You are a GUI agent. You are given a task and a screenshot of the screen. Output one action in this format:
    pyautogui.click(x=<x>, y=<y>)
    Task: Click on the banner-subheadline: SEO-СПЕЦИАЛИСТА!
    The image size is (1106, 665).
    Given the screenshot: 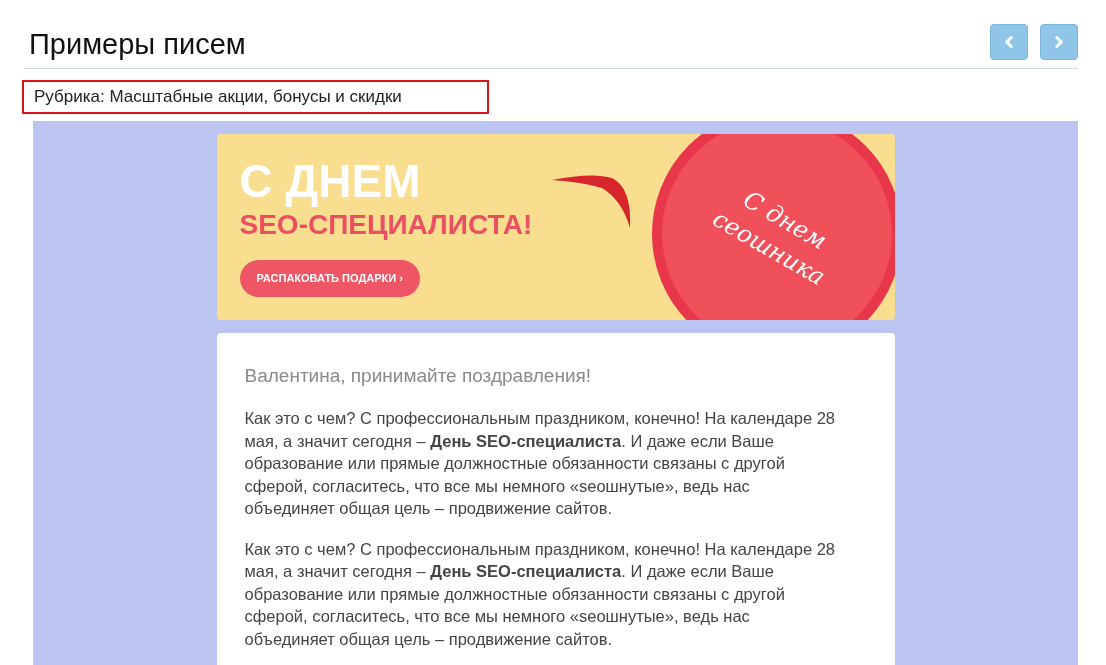 What is the action you would take?
    pyautogui.click(x=386, y=225)
    